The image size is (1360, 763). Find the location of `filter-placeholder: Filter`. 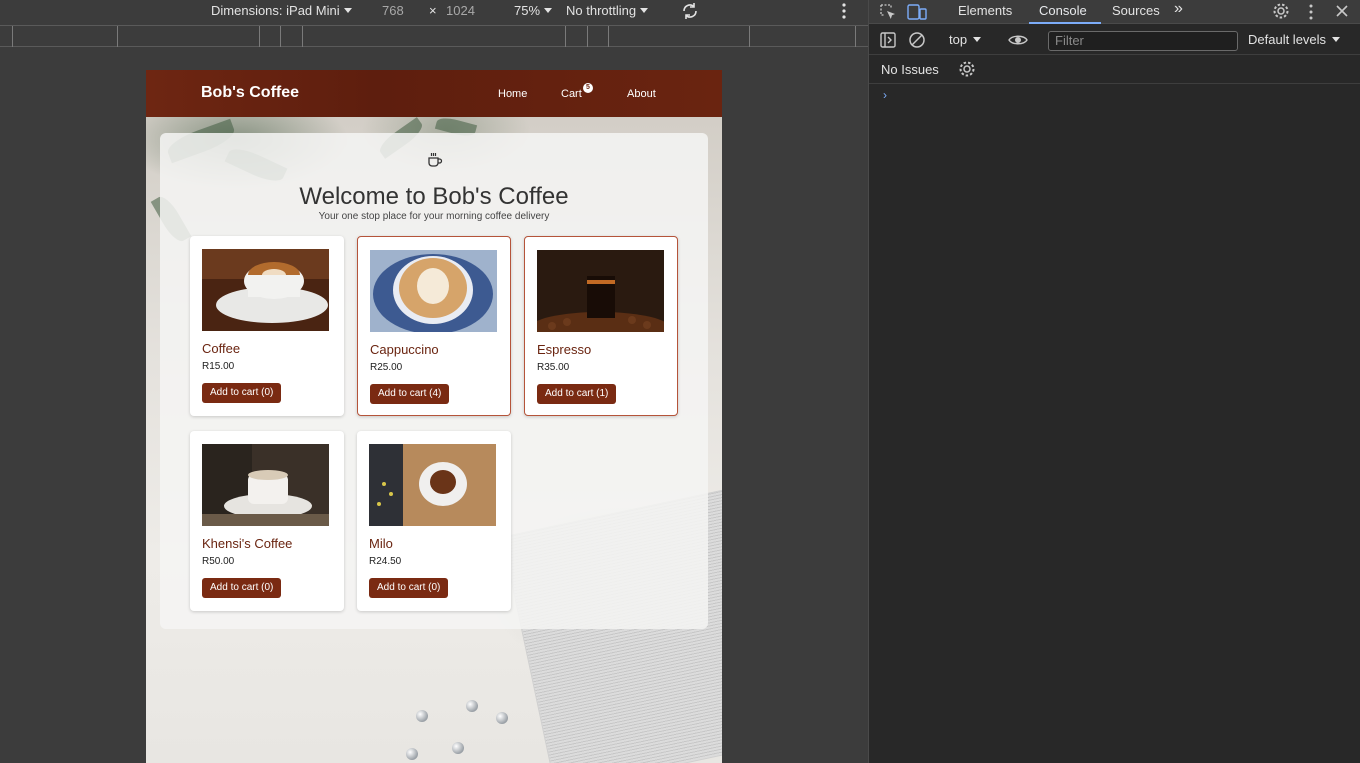

filter-placeholder: Filter is located at coordinates (1069, 40).